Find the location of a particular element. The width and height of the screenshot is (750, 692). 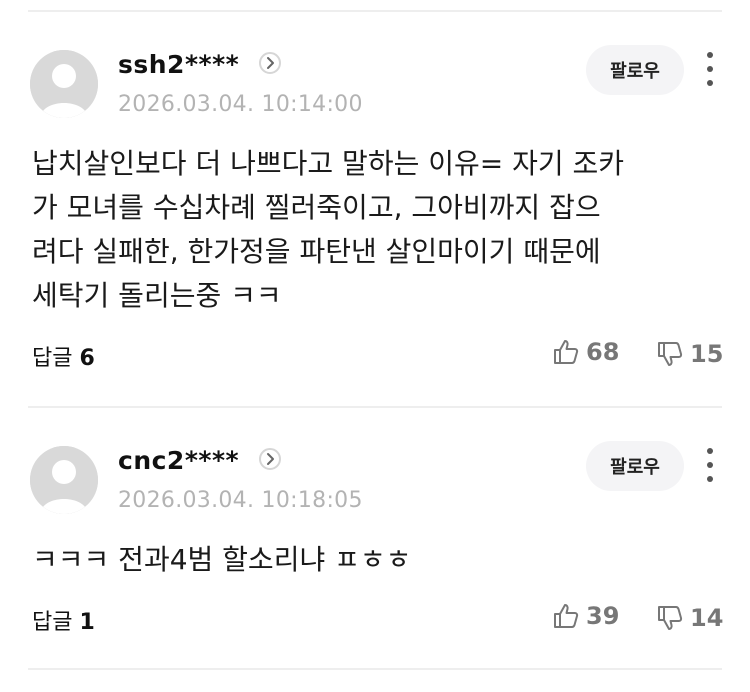

timestamp: 2026.03.04. 10:18:05 is located at coordinates (240, 500).